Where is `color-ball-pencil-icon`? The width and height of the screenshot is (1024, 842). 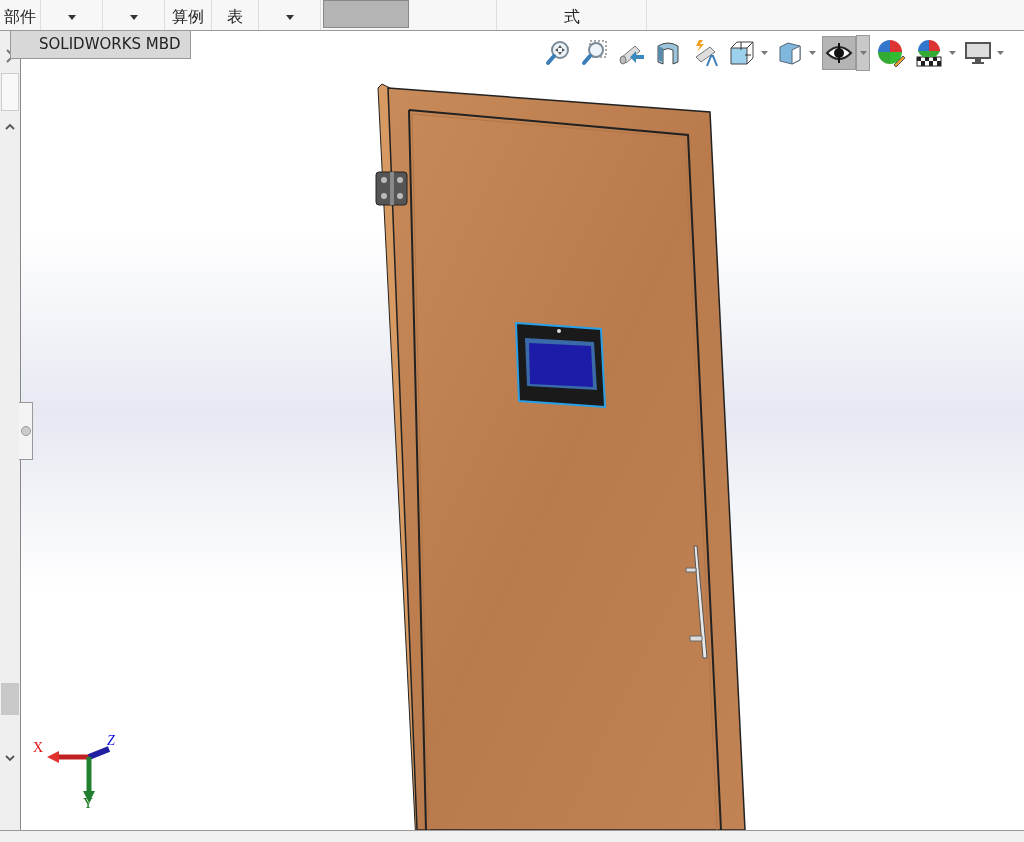
color-ball-pencil-icon is located at coordinates (891, 53).